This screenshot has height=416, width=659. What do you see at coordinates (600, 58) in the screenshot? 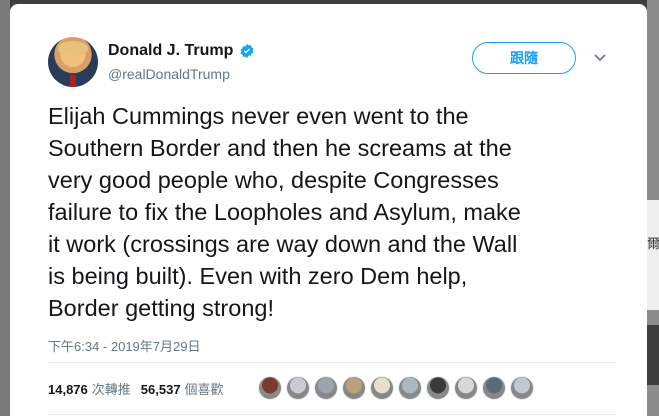
I see `chevron-down-icon` at bounding box center [600, 58].